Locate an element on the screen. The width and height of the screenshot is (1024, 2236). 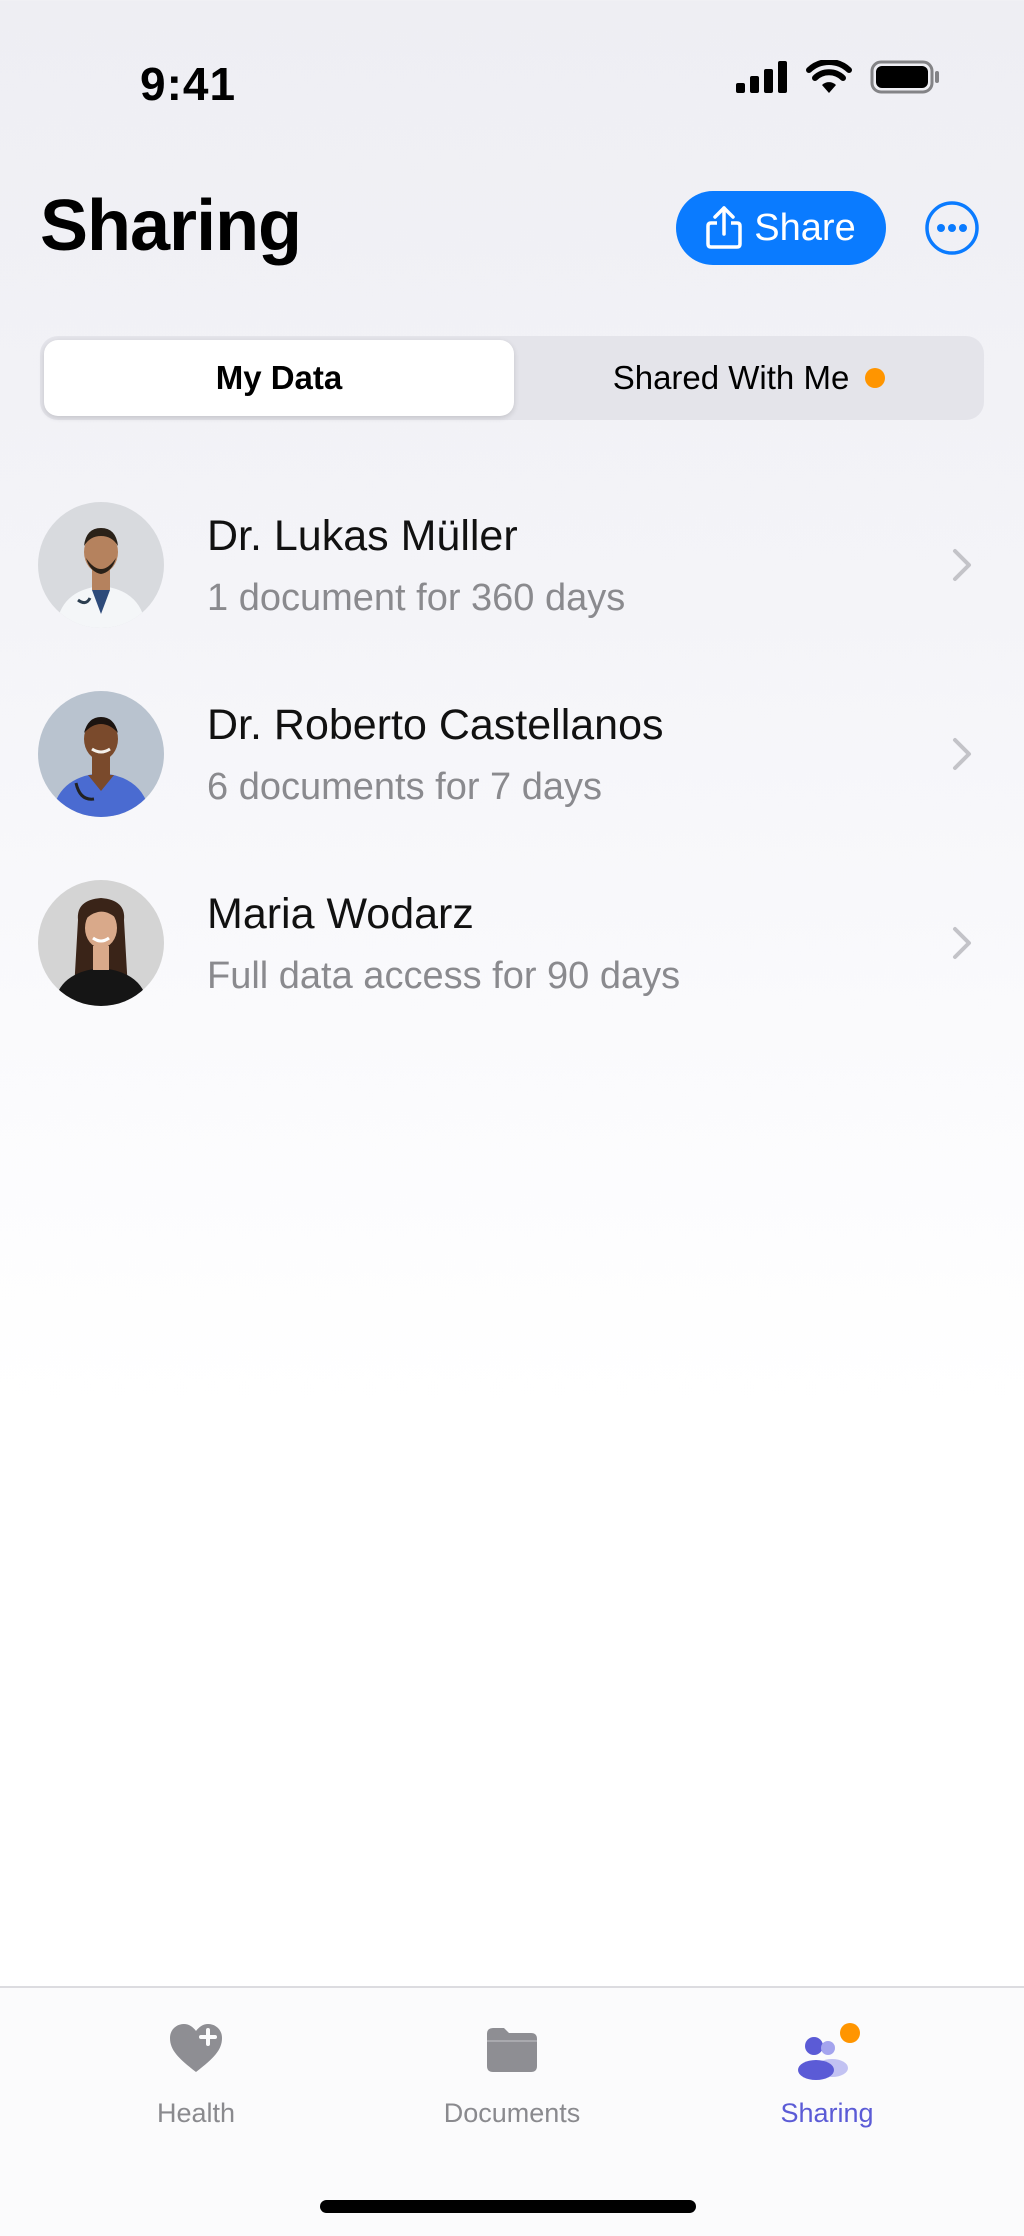
segment-my-data: My Data is located at coordinates (279, 378).